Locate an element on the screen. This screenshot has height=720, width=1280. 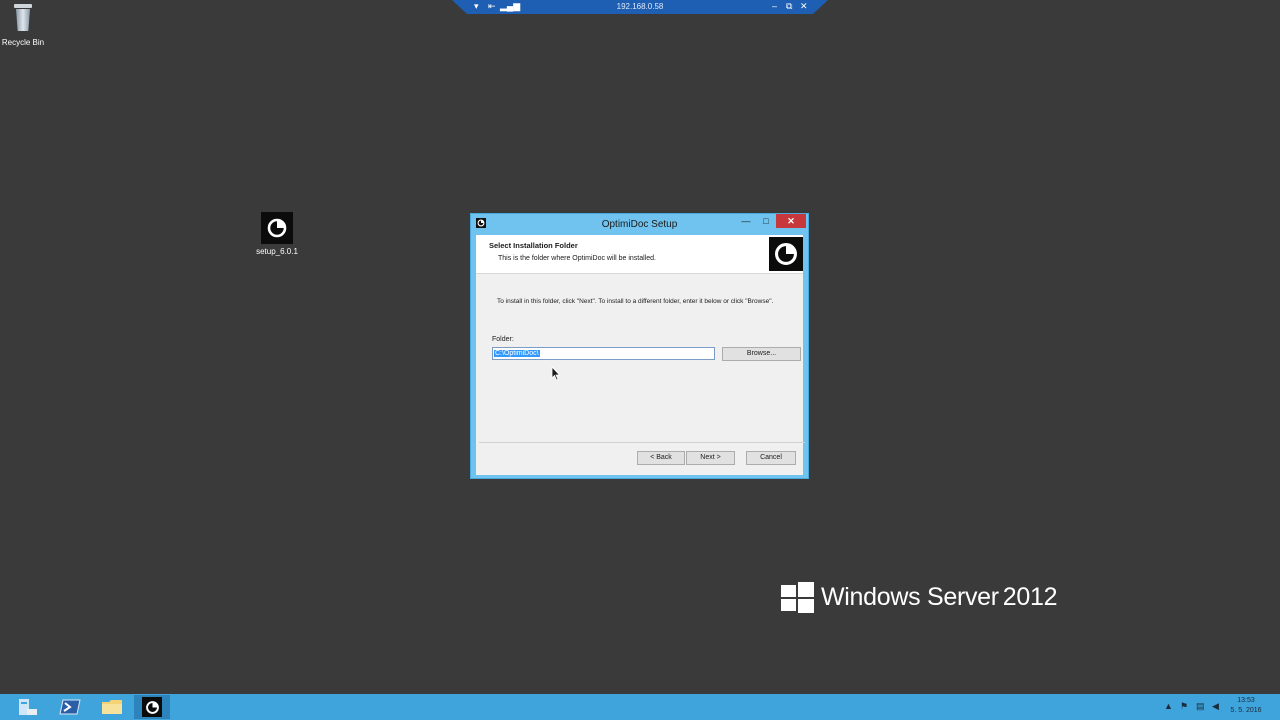
setup-file-shortcut: setup_6.0.1 is located at coordinates (277, 234).